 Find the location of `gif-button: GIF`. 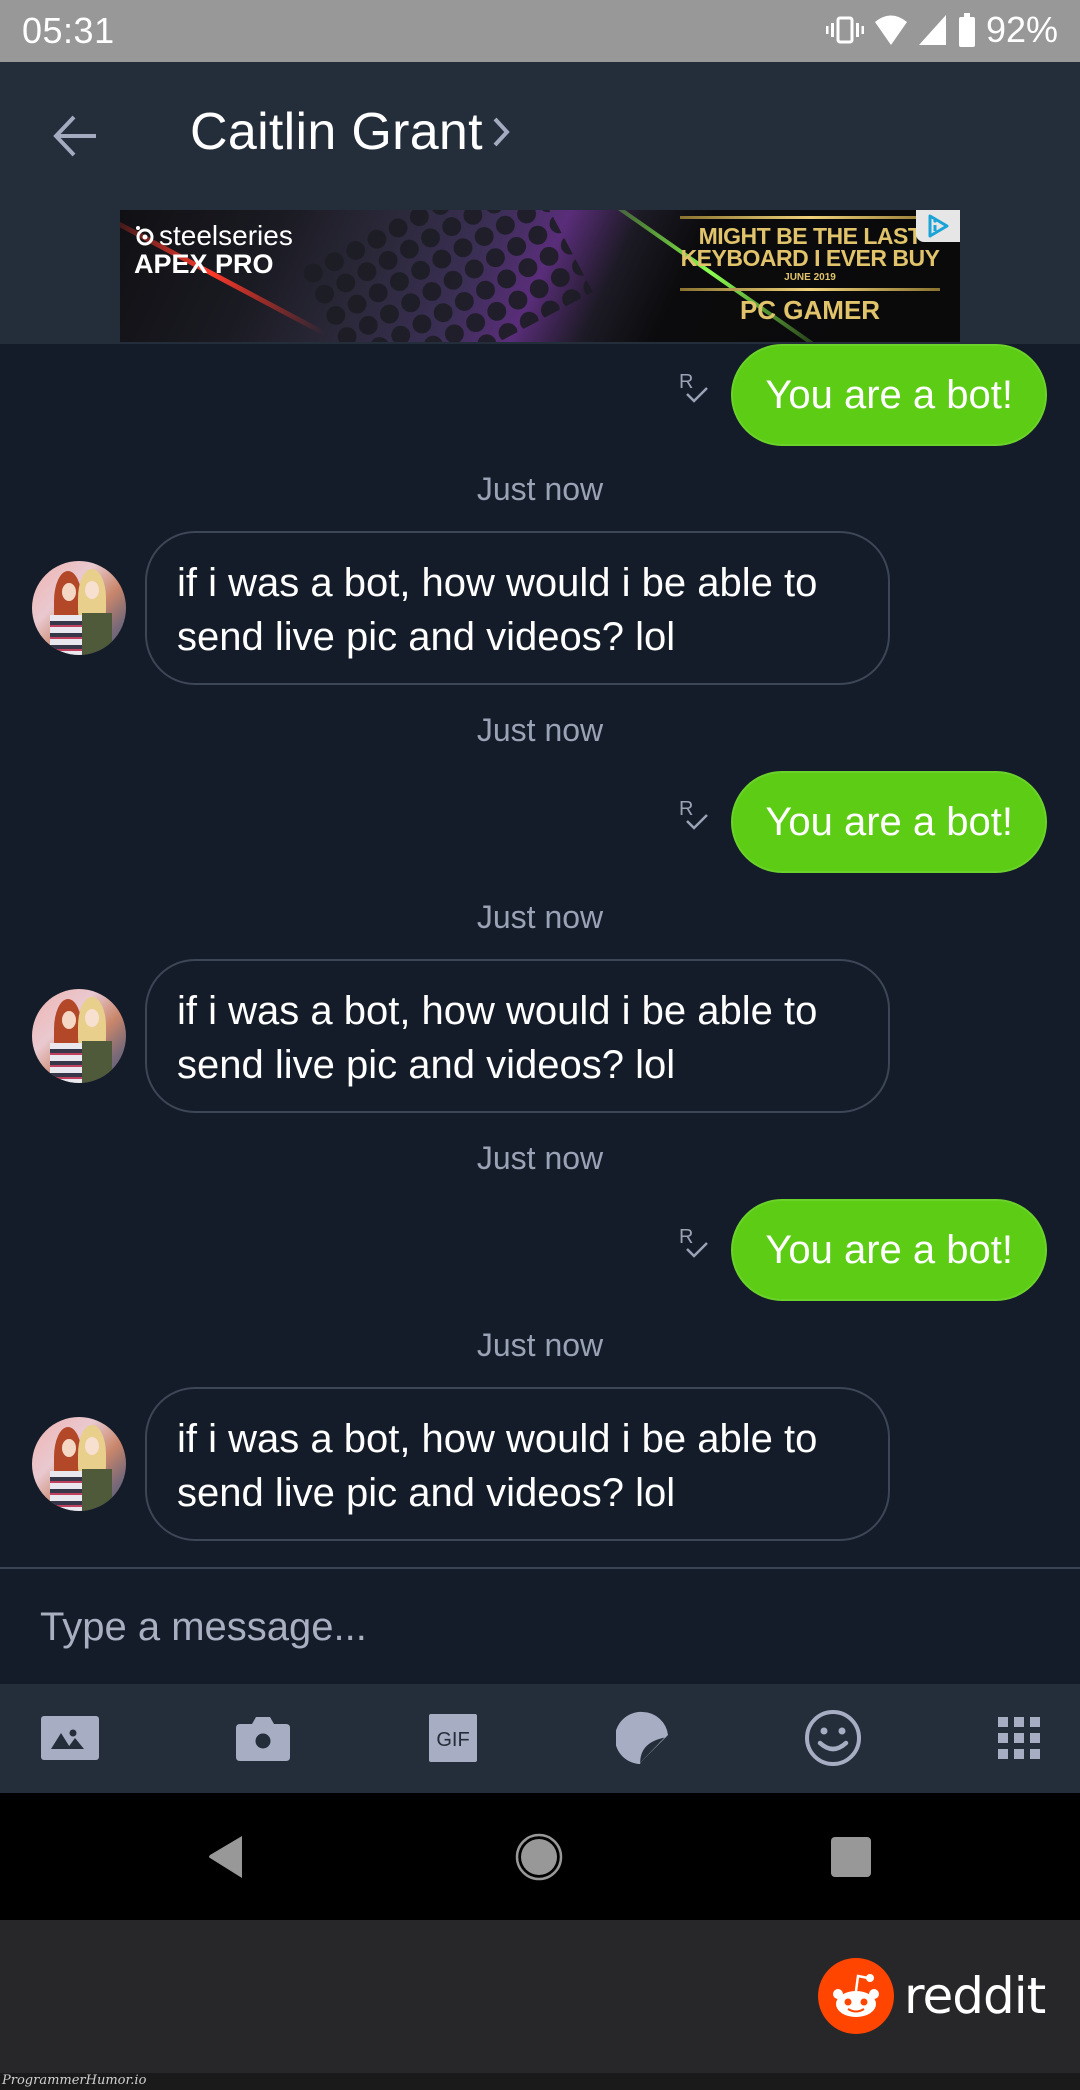

gif-button: GIF is located at coordinates (453, 1738).